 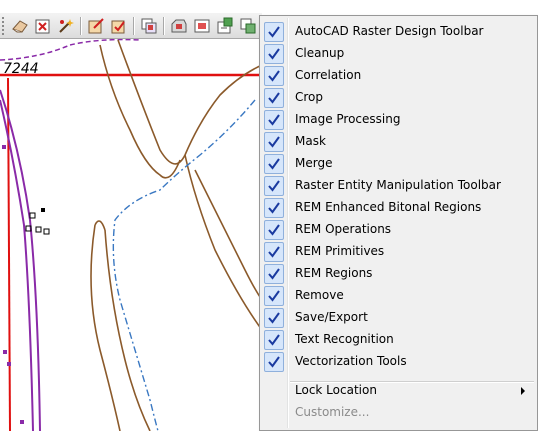 I want to click on menu-item-toolbar: Text Recognition, so click(x=398, y=340).